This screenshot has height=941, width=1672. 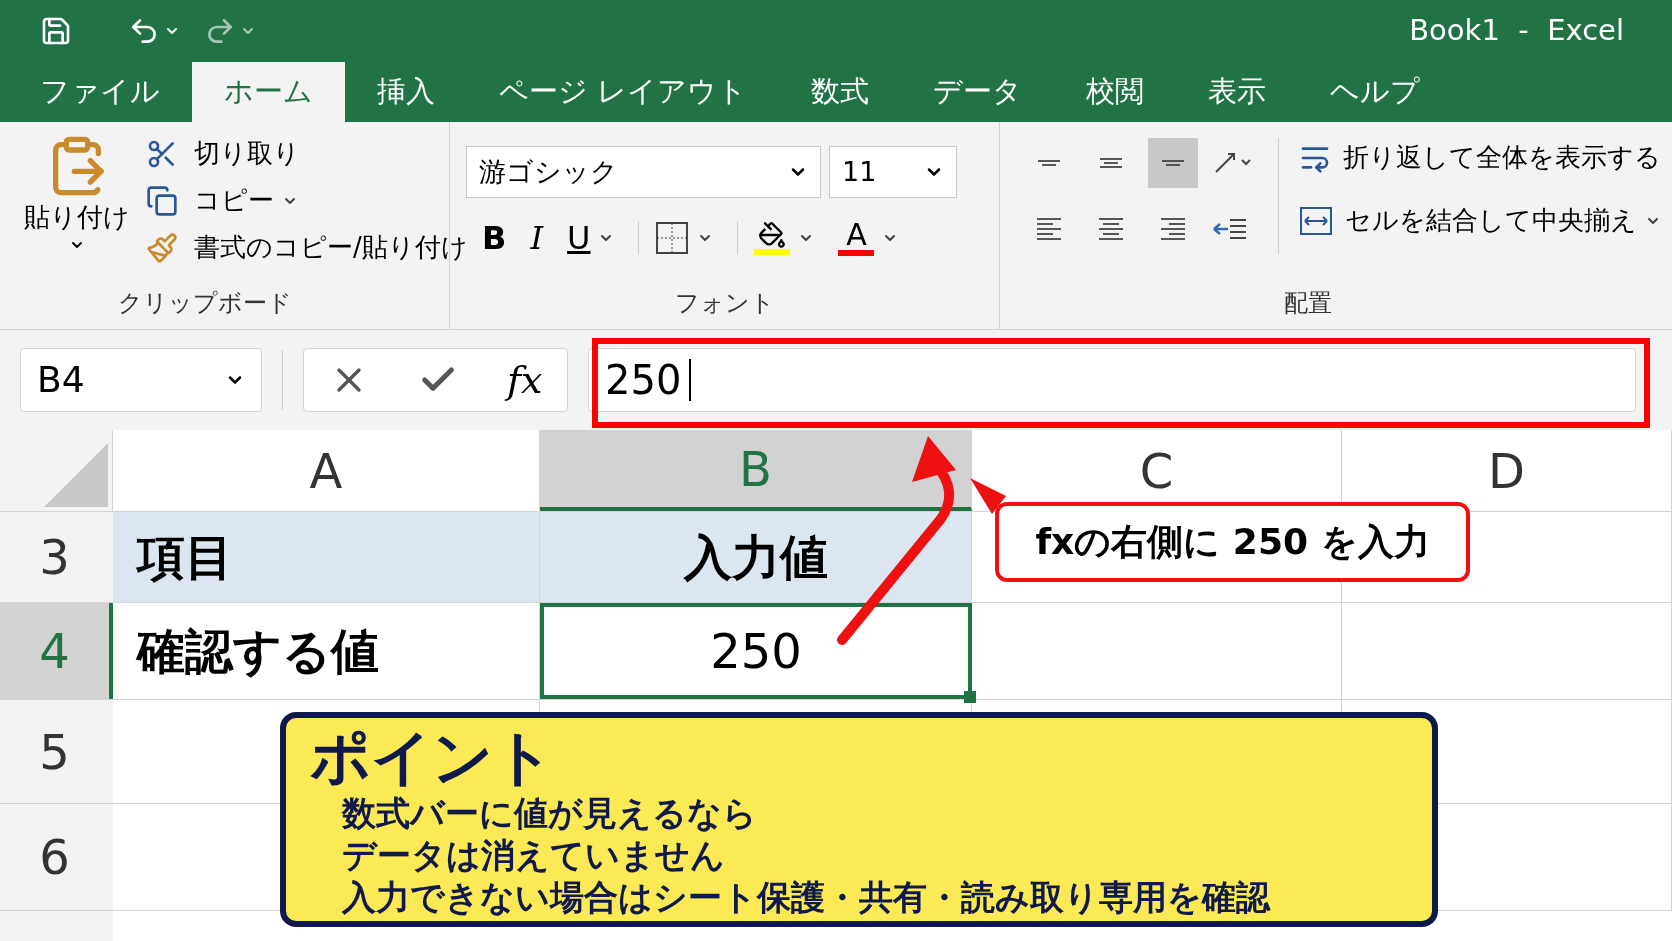 I want to click on name-box: B4, so click(x=141, y=380).